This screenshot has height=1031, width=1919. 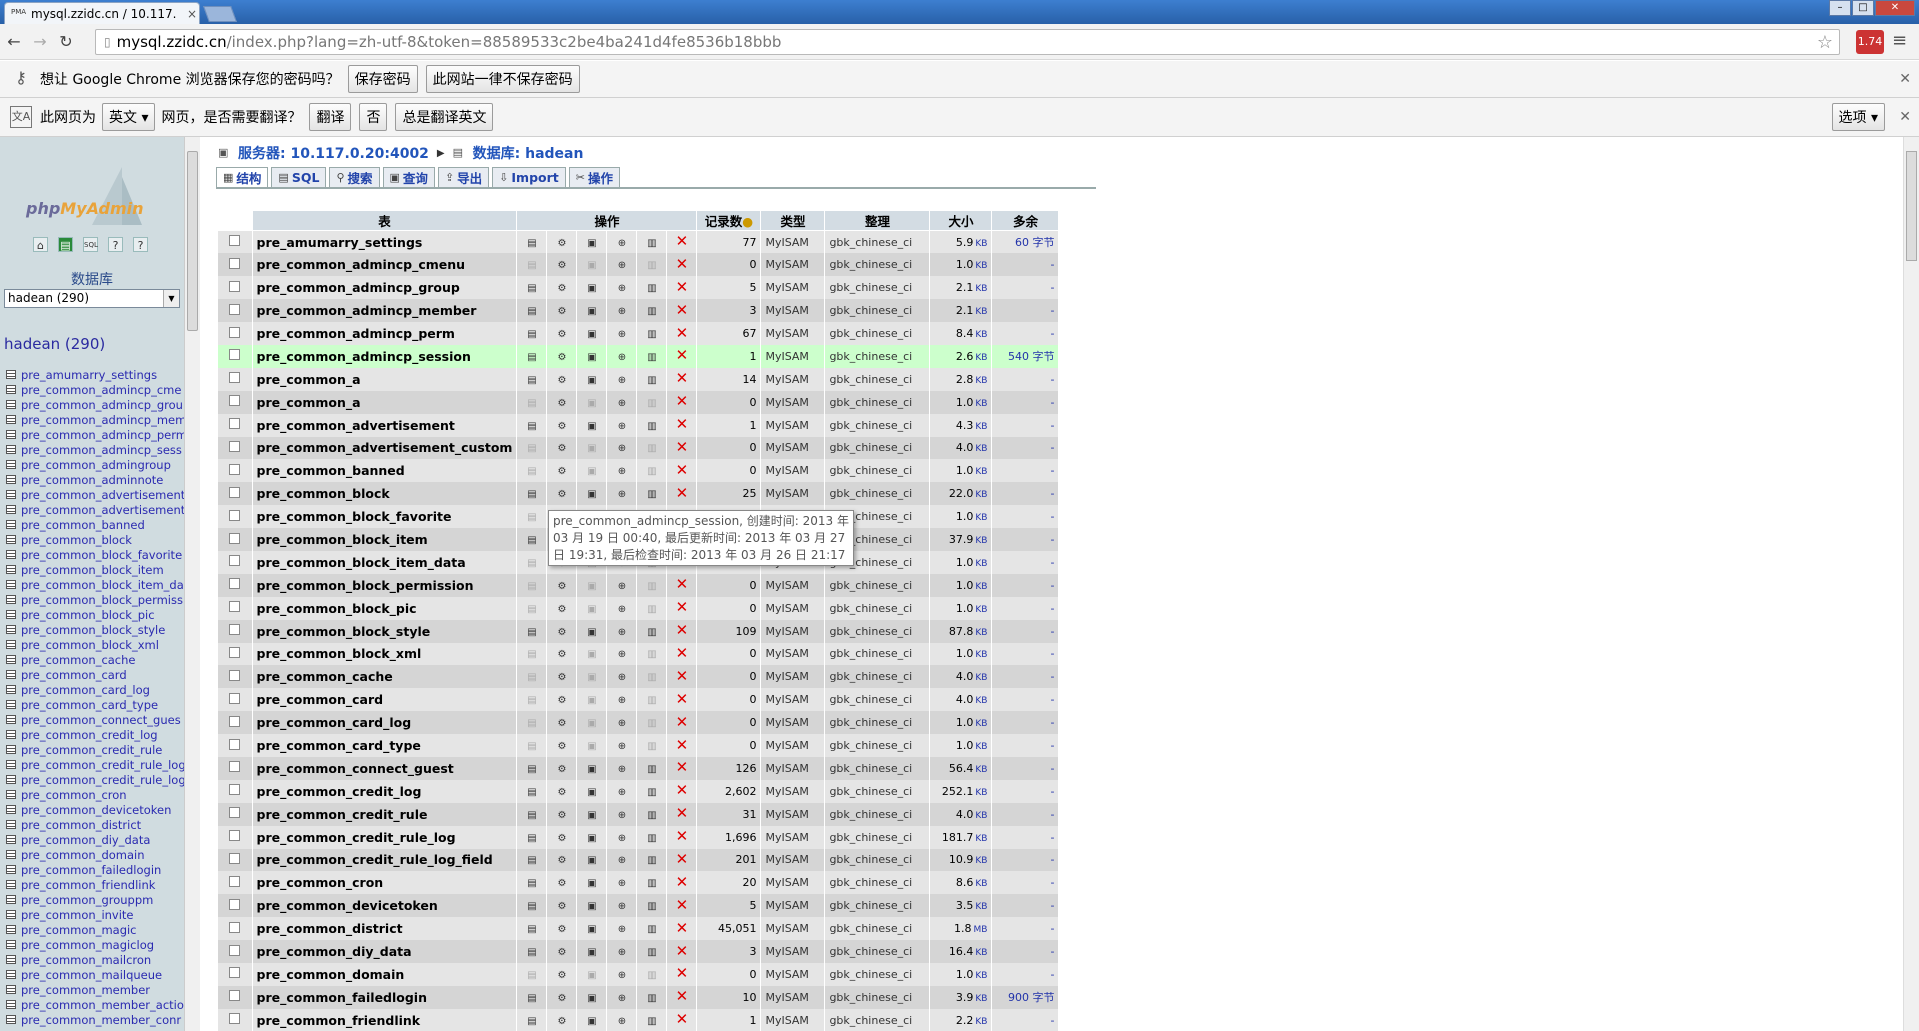 I want to click on sidebar-table-item: pre_common_invite, so click(x=95, y=914).